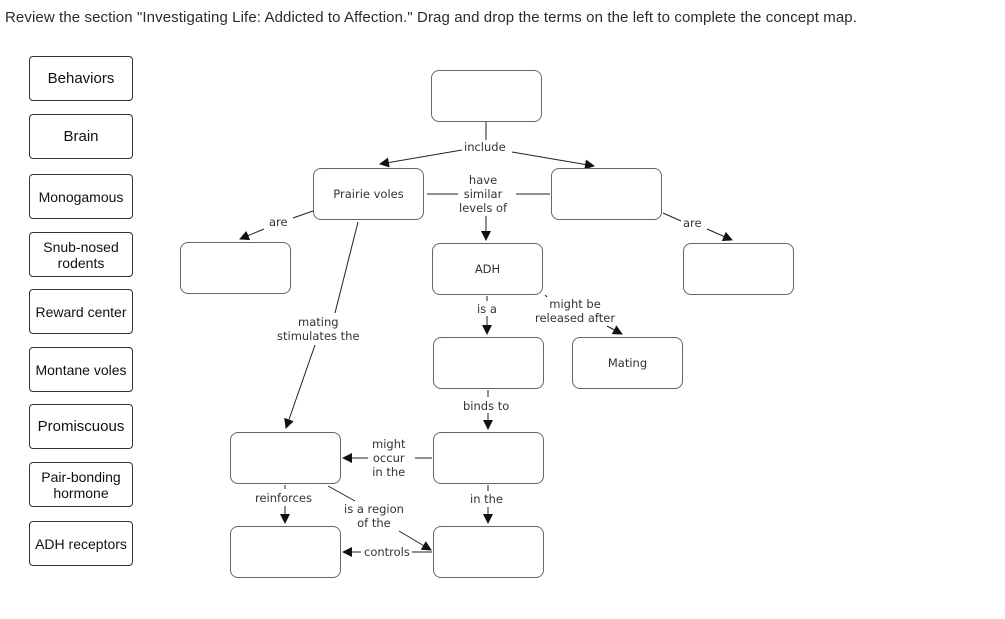 The width and height of the screenshot is (1005, 619). What do you see at coordinates (485, 147) in the screenshot?
I see `label-include: include` at bounding box center [485, 147].